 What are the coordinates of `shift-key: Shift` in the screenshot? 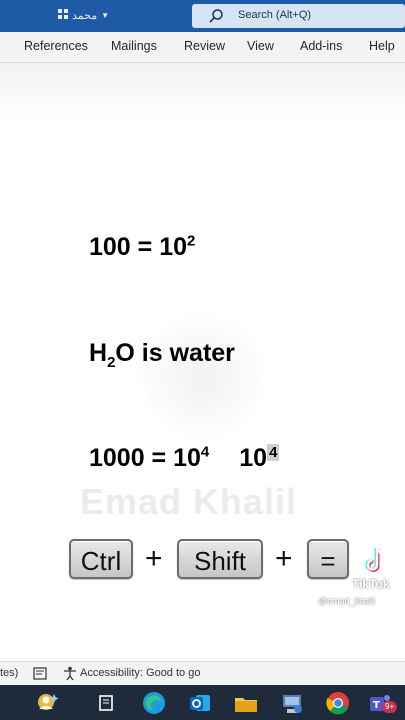 It's located at (220, 559).